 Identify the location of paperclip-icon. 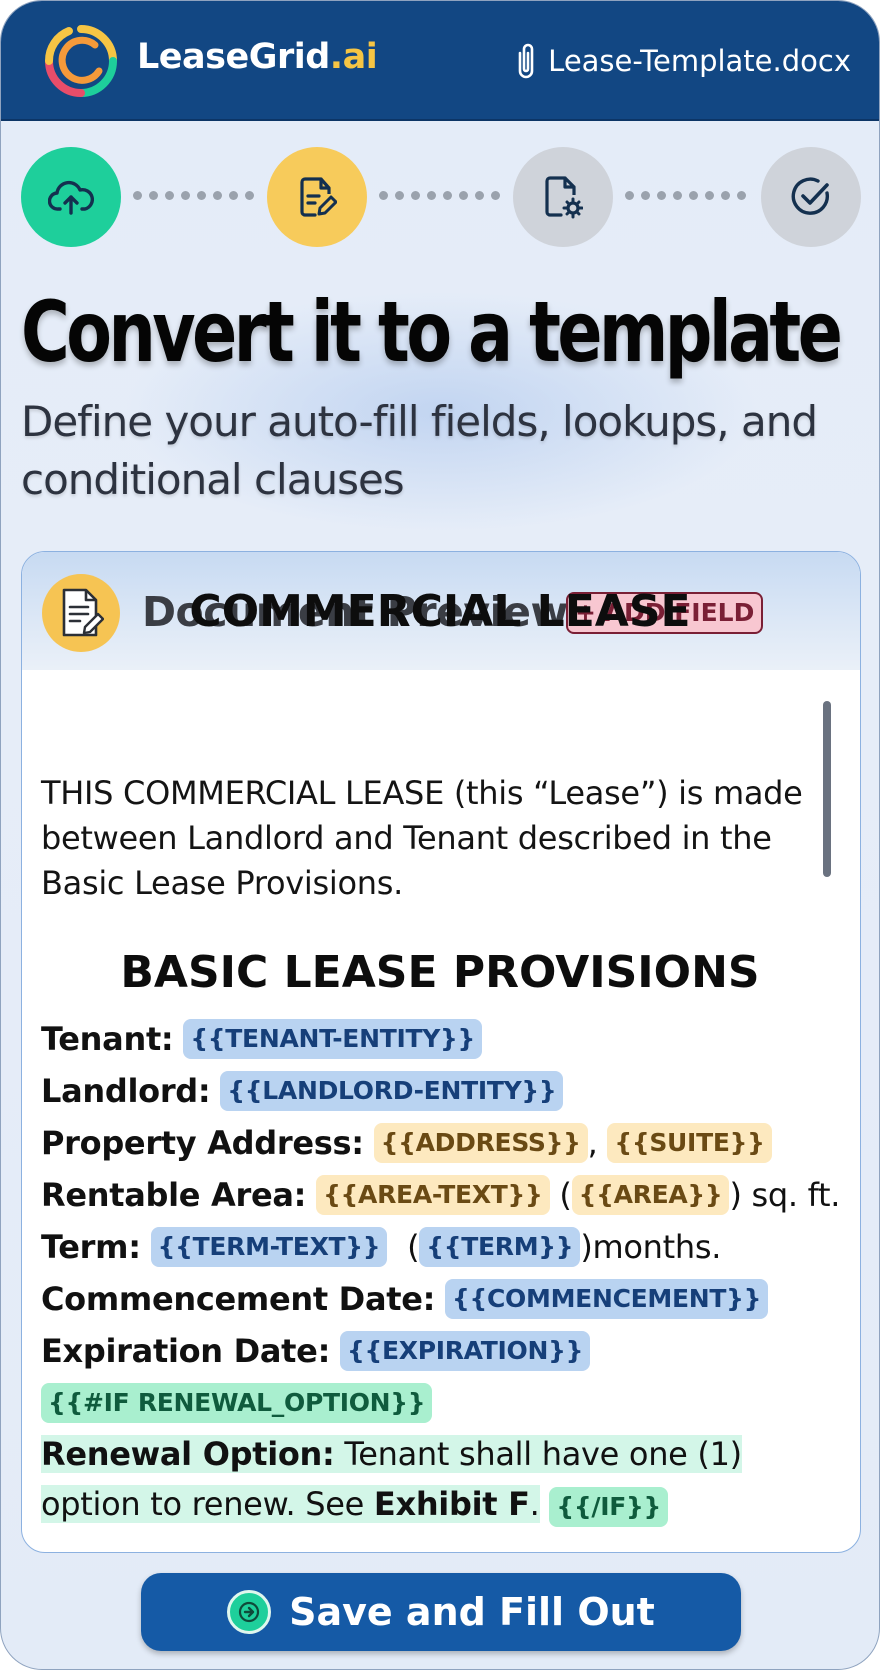
(526, 61).